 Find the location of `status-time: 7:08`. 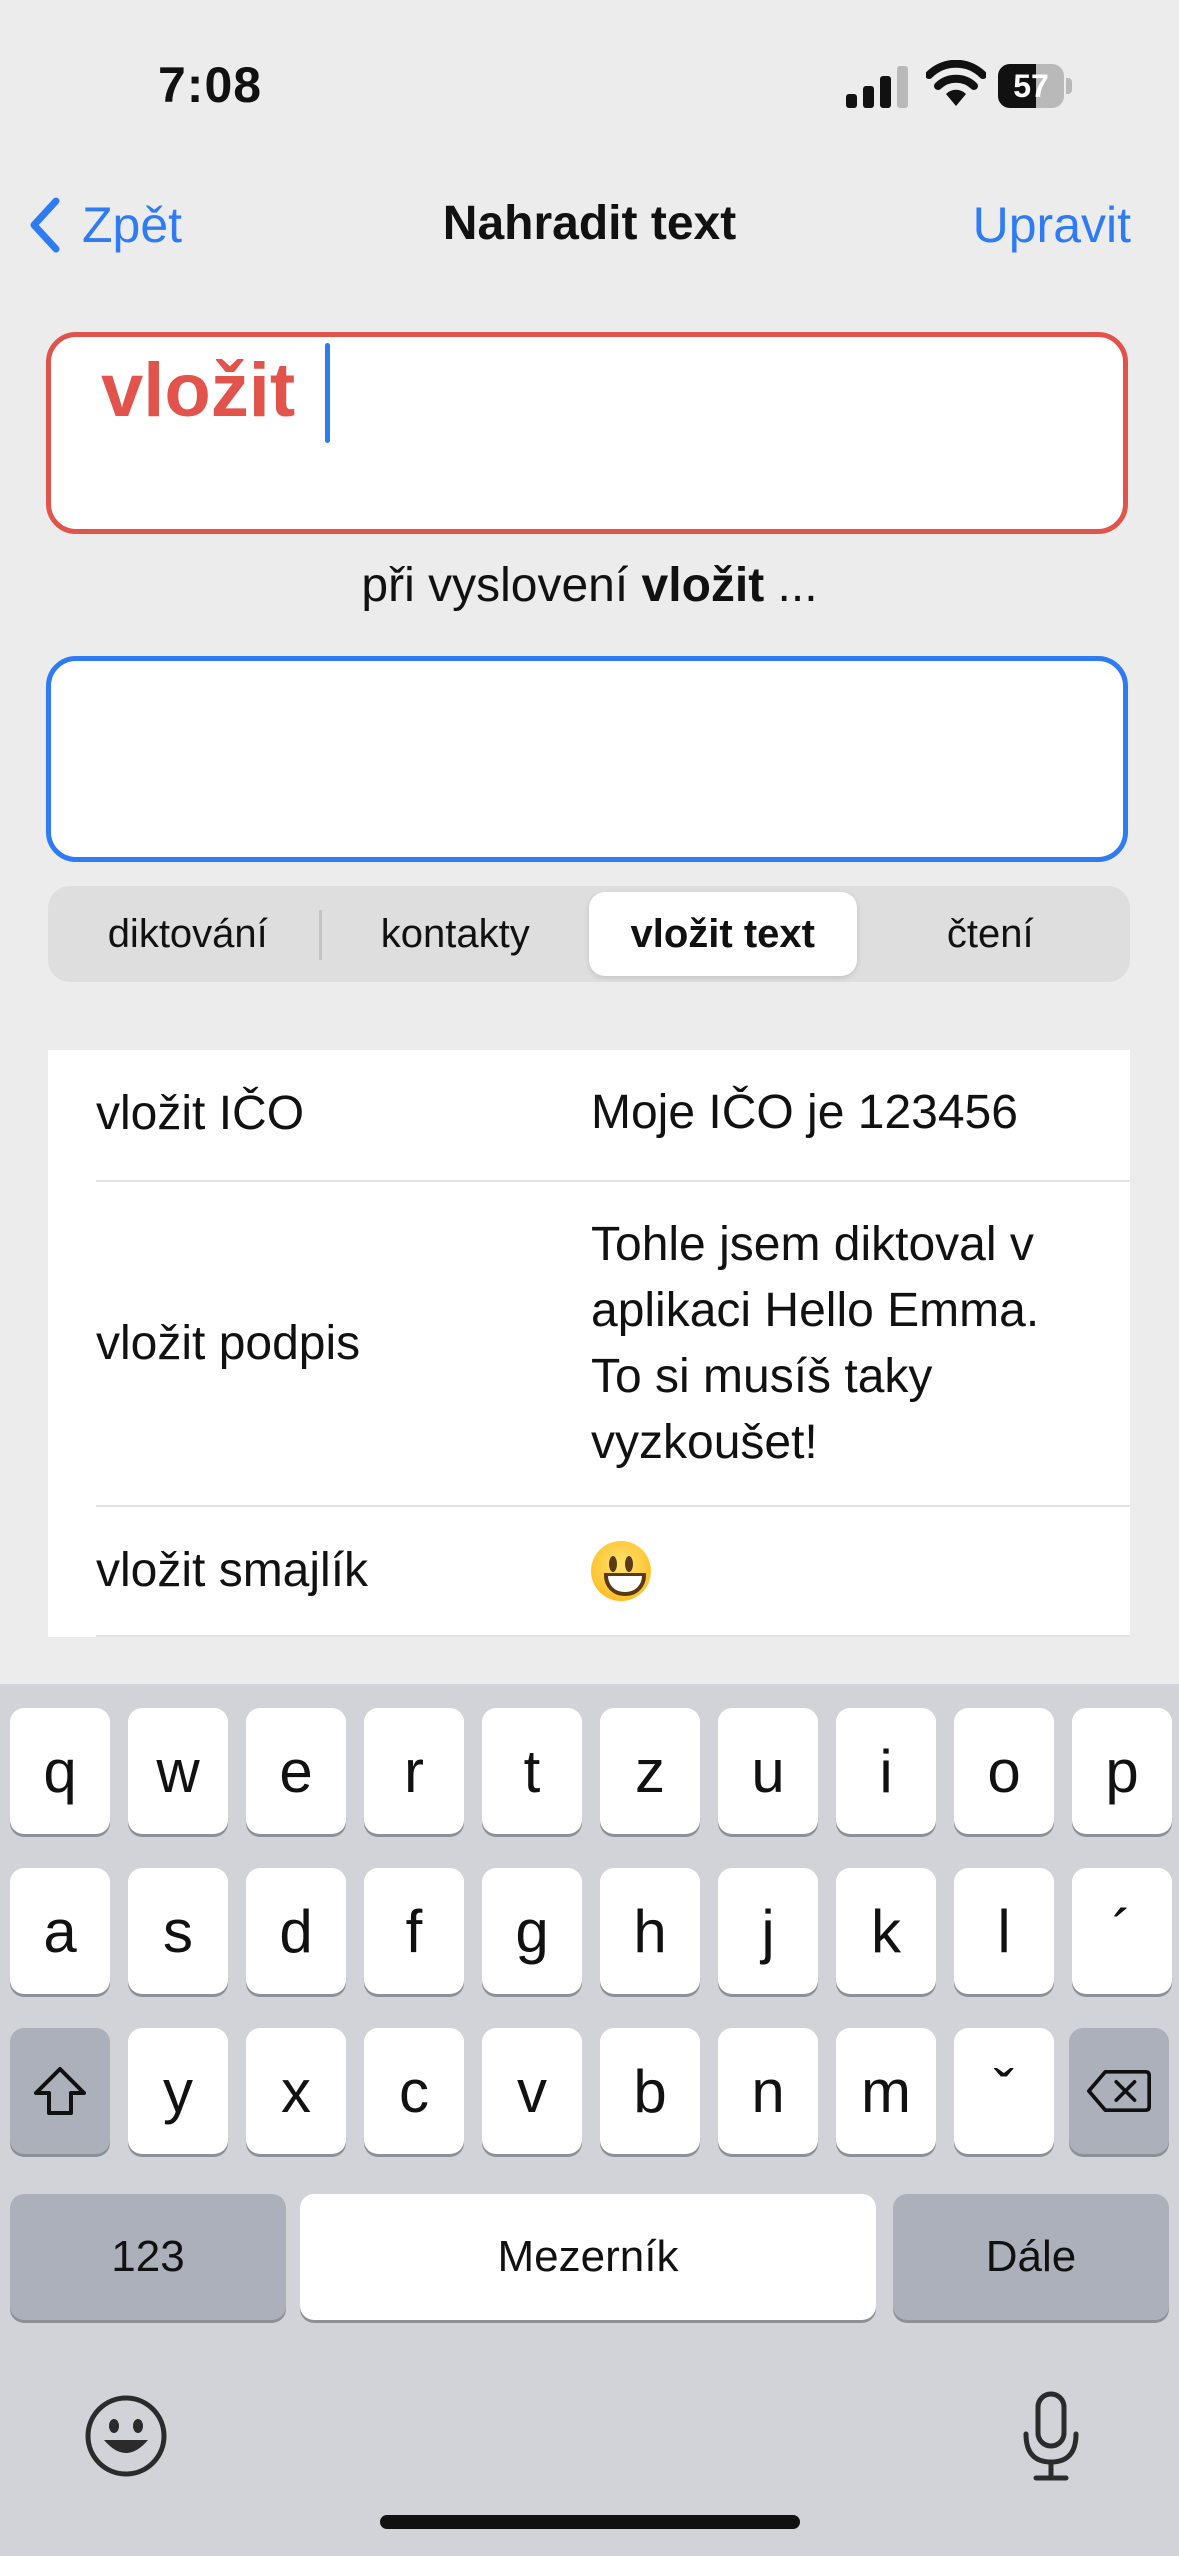

status-time: 7:08 is located at coordinates (210, 85).